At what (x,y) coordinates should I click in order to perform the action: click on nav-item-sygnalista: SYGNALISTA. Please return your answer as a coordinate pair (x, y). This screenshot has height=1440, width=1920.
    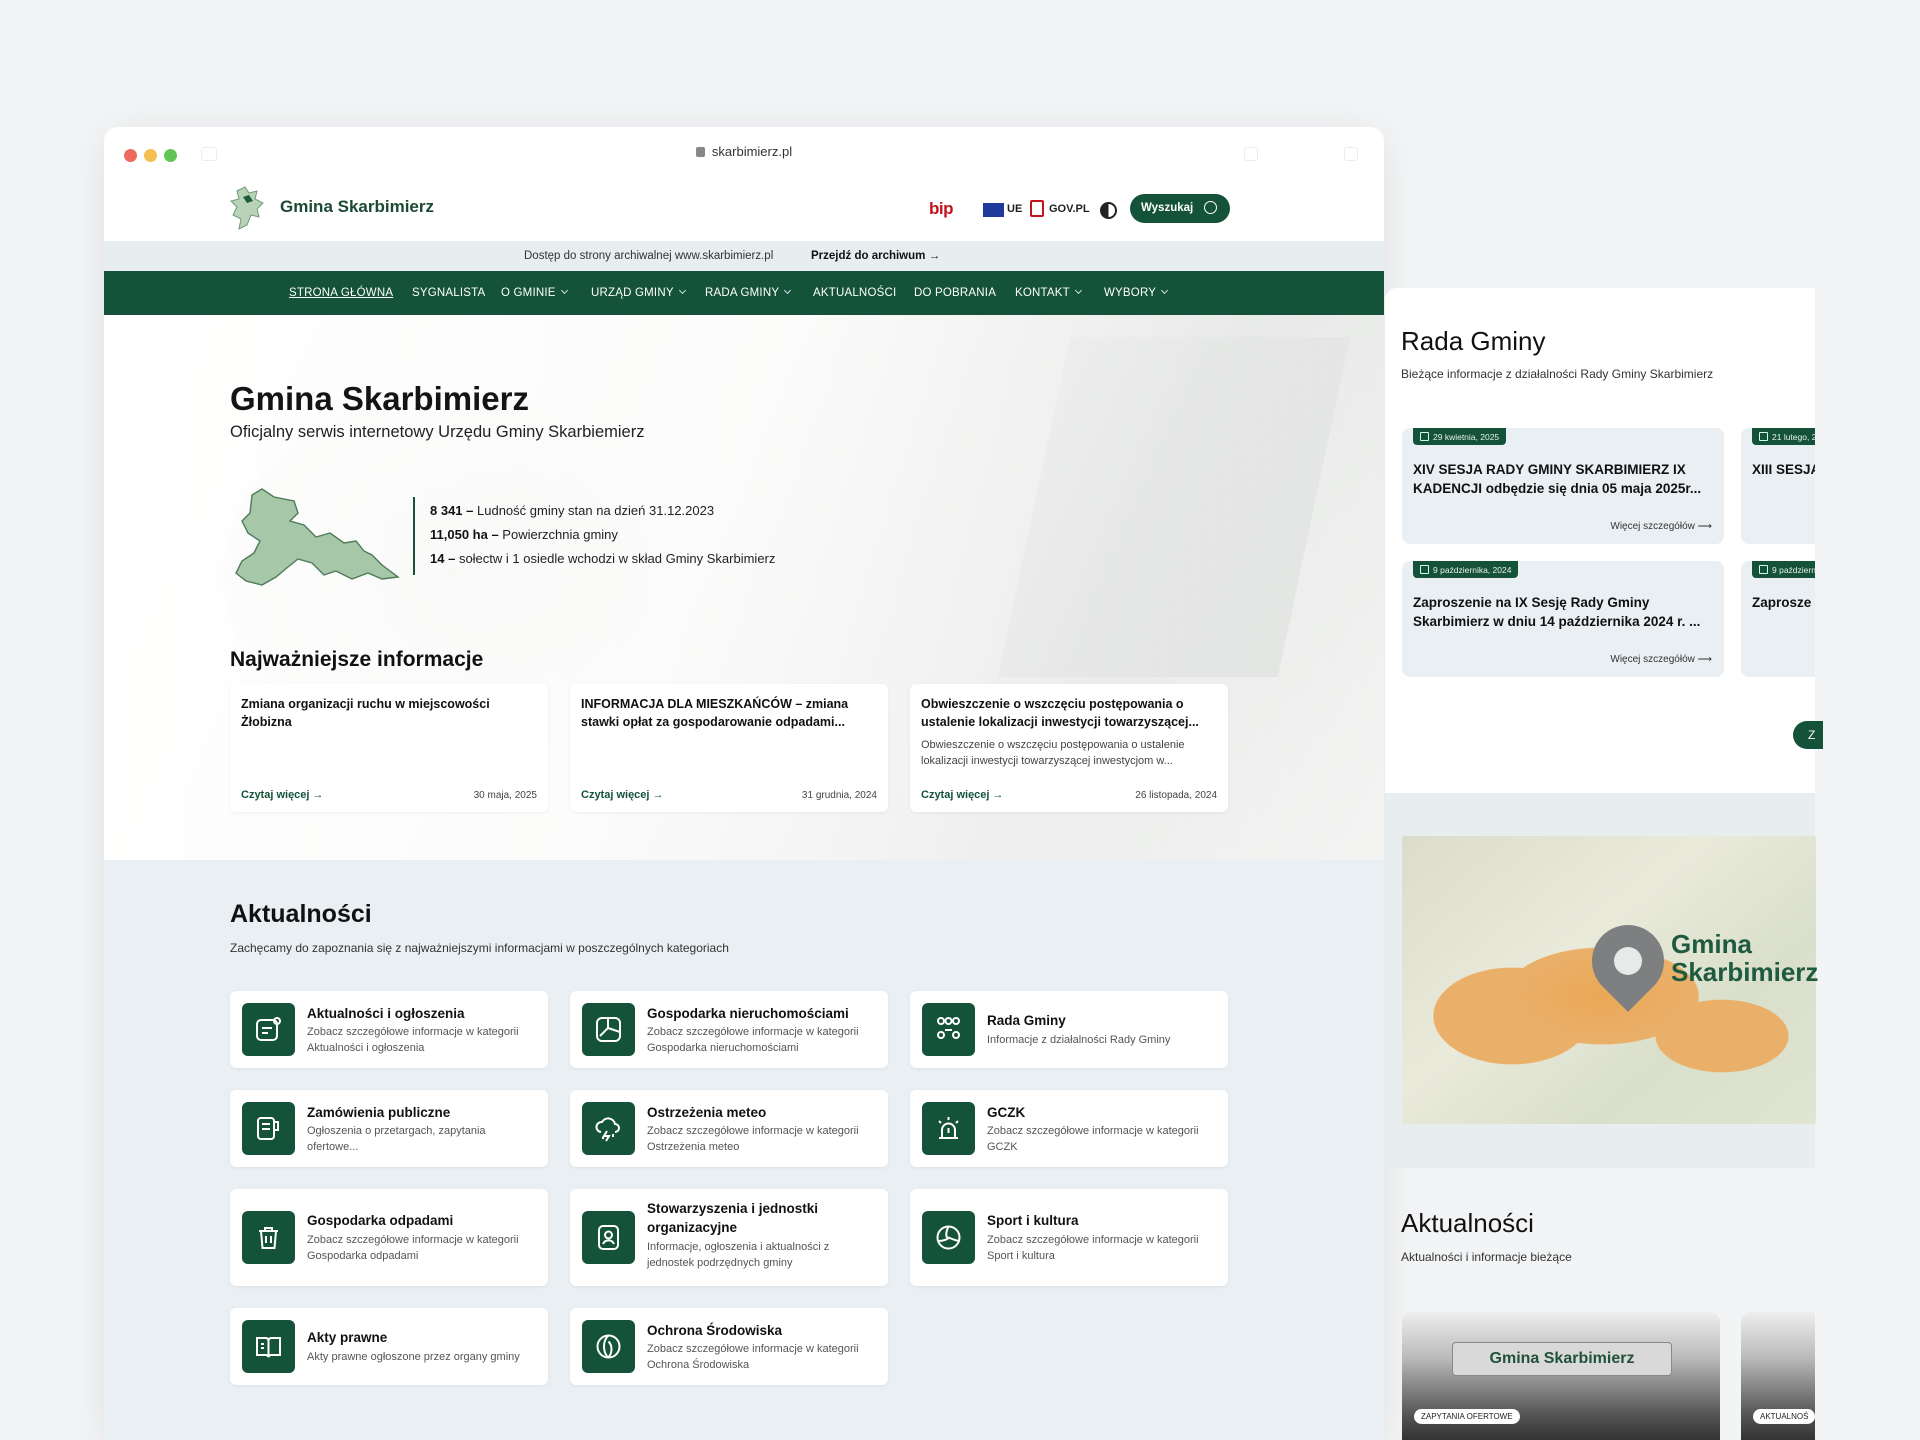
    Looking at the image, I should click on (448, 293).